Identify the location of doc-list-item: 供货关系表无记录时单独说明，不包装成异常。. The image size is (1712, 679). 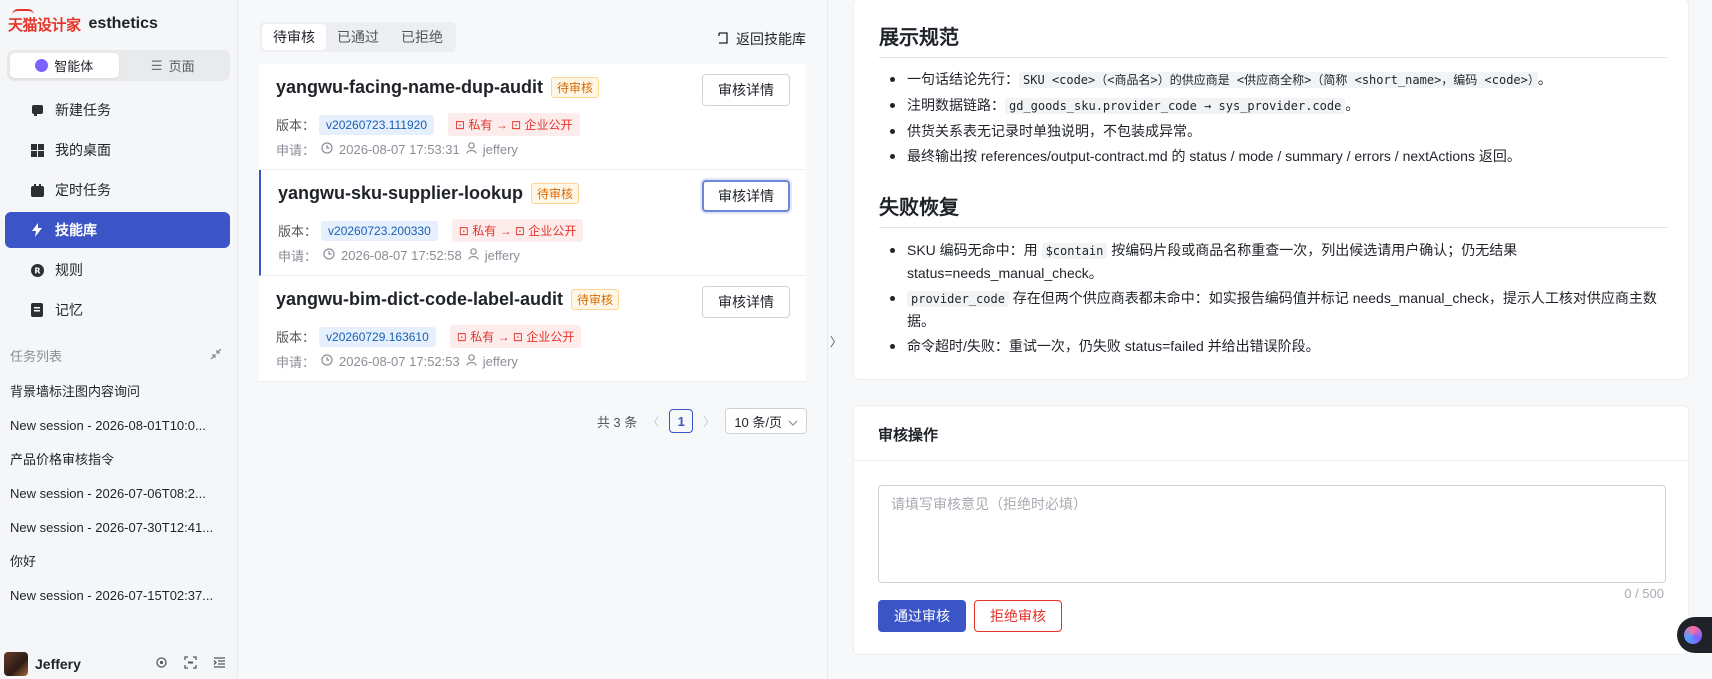
(1273, 131).